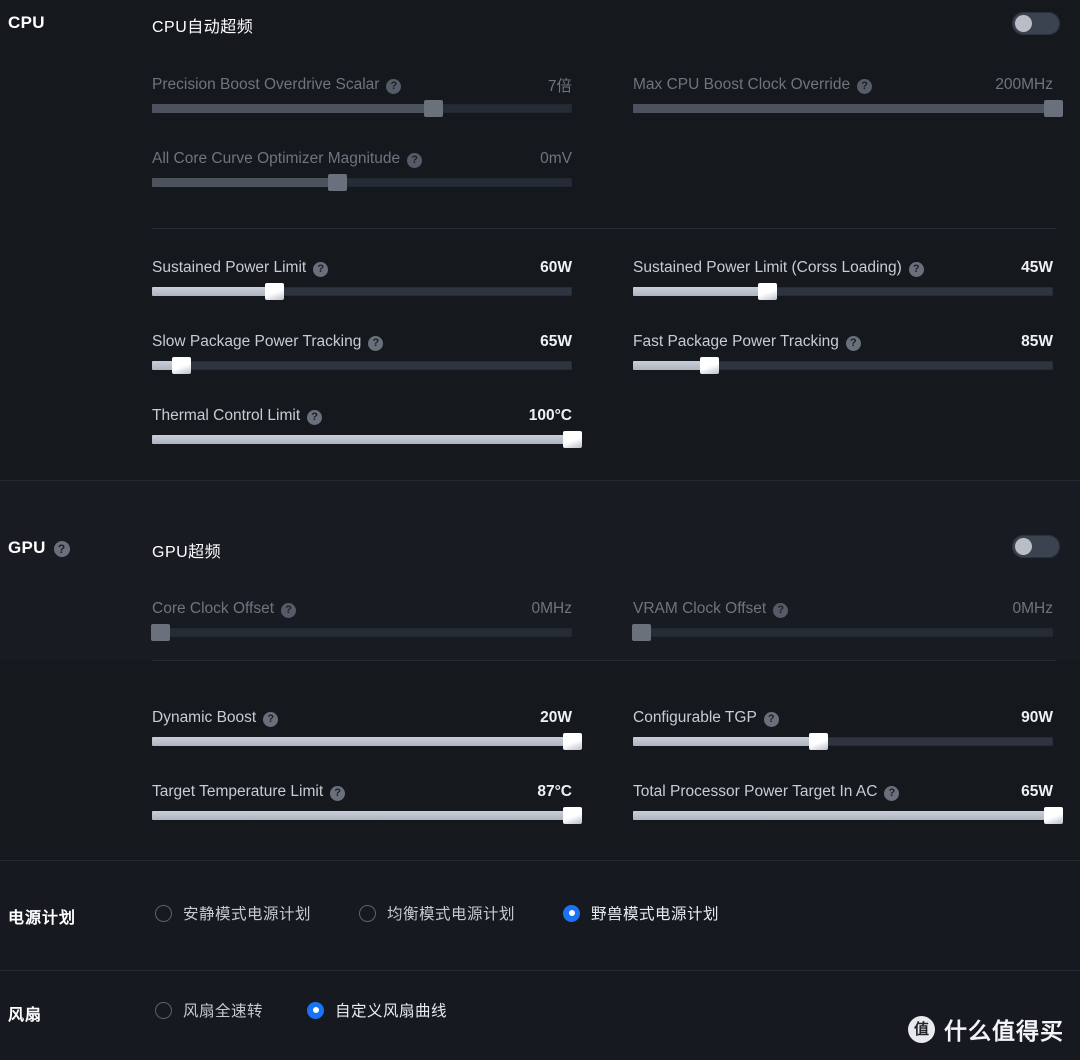 The width and height of the screenshot is (1080, 1060). I want to click on watermark-logo-icon: 值, so click(921, 1029).